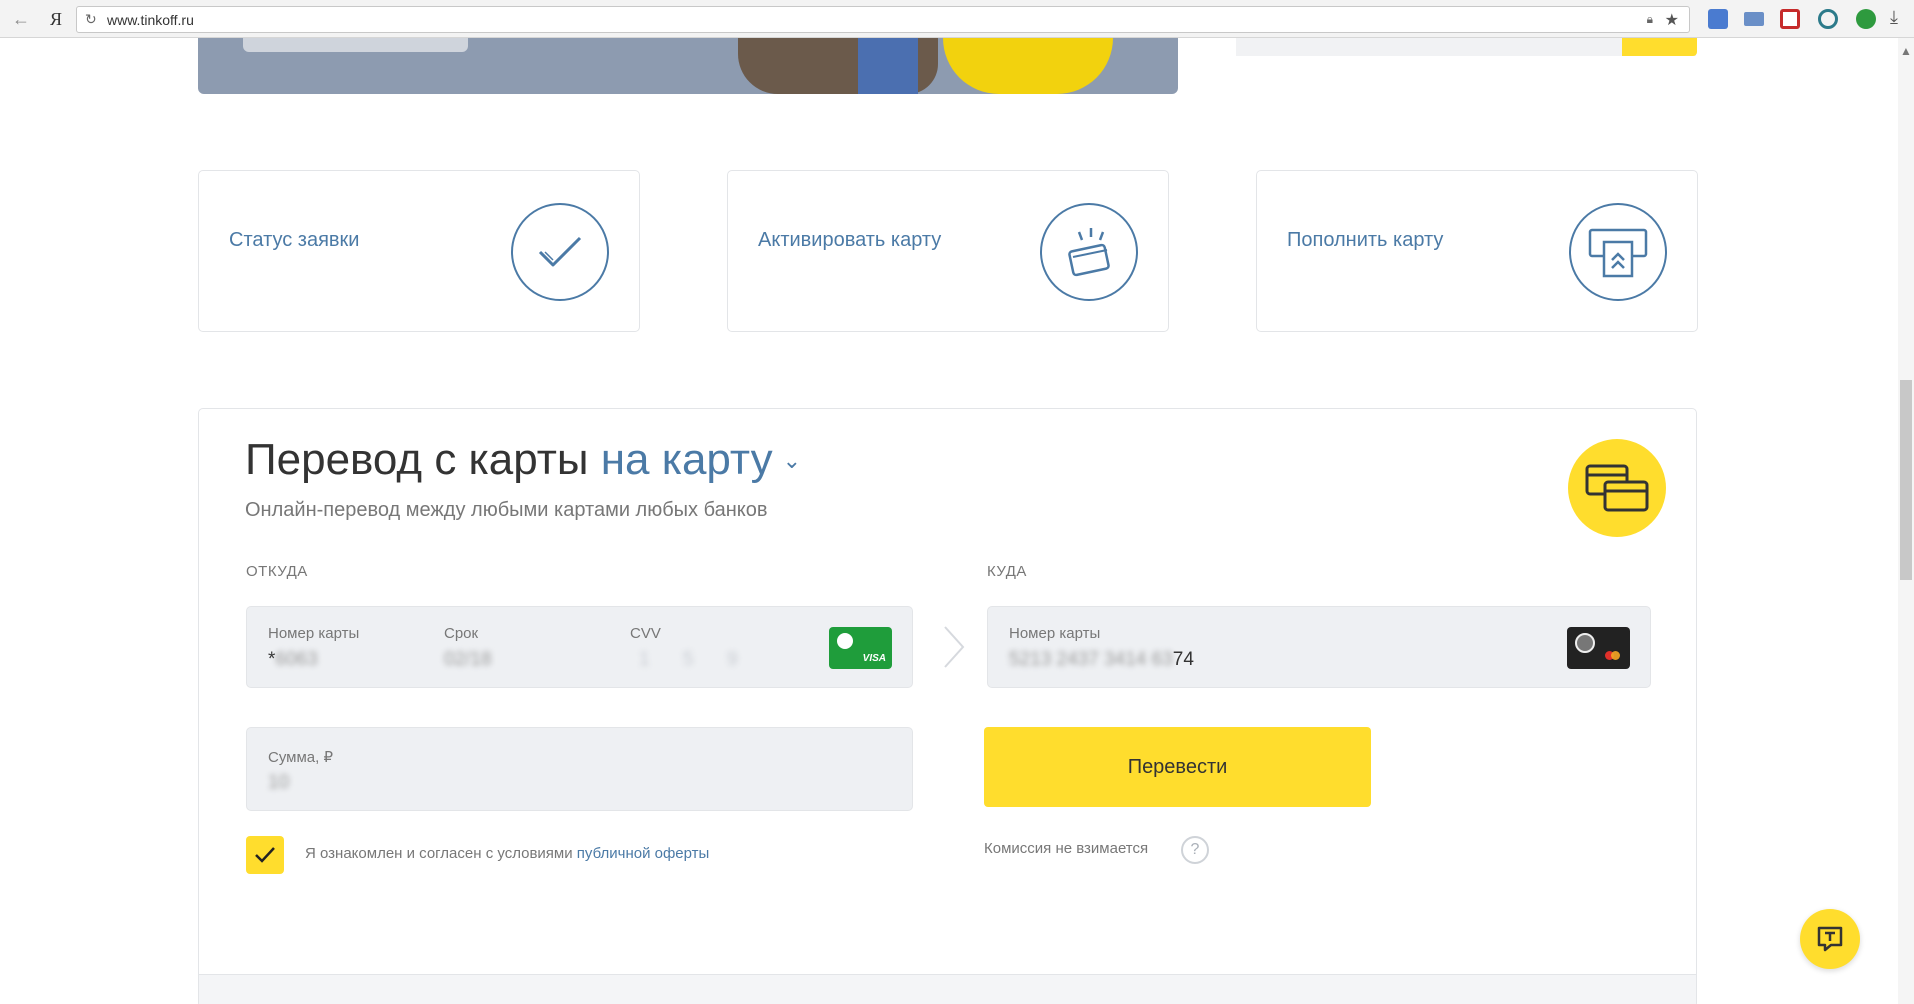 The width and height of the screenshot is (1914, 1004). I want to click on help-icon: ?, so click(1195, 850).